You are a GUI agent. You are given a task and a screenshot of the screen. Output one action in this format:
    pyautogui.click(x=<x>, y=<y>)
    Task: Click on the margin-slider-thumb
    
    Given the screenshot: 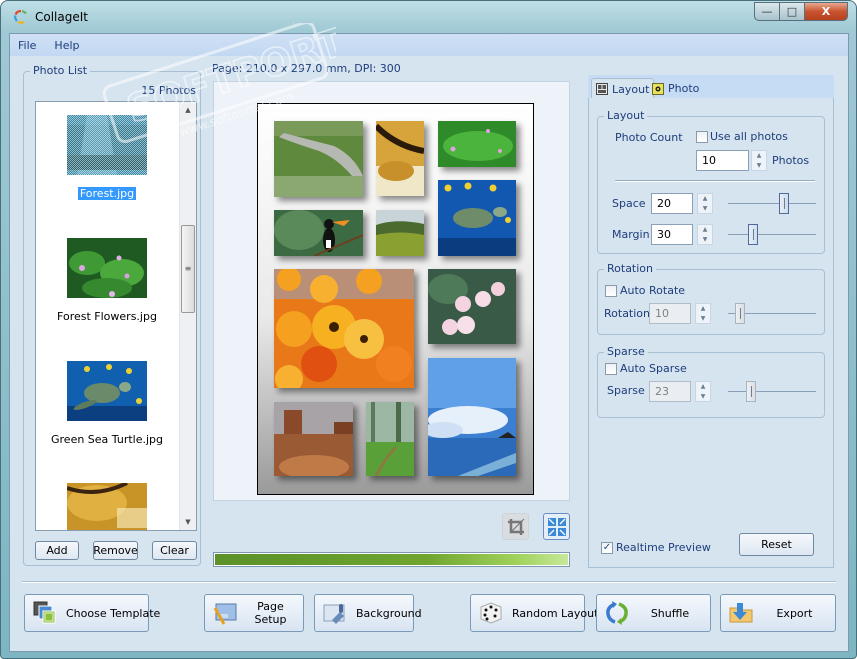 What is the action you would take?
    pyautogui.click(x=752, y=234)
    